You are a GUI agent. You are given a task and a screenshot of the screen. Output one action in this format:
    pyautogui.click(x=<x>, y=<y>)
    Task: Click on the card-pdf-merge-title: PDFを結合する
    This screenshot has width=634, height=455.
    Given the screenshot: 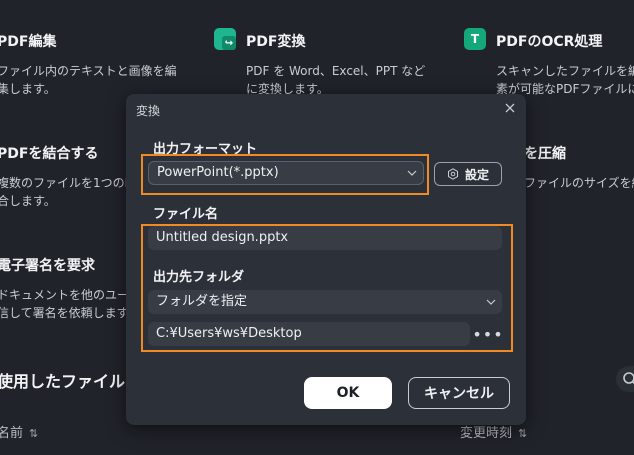 What is the action you would take?
    pyautogui.click(x=49, y=153)
    